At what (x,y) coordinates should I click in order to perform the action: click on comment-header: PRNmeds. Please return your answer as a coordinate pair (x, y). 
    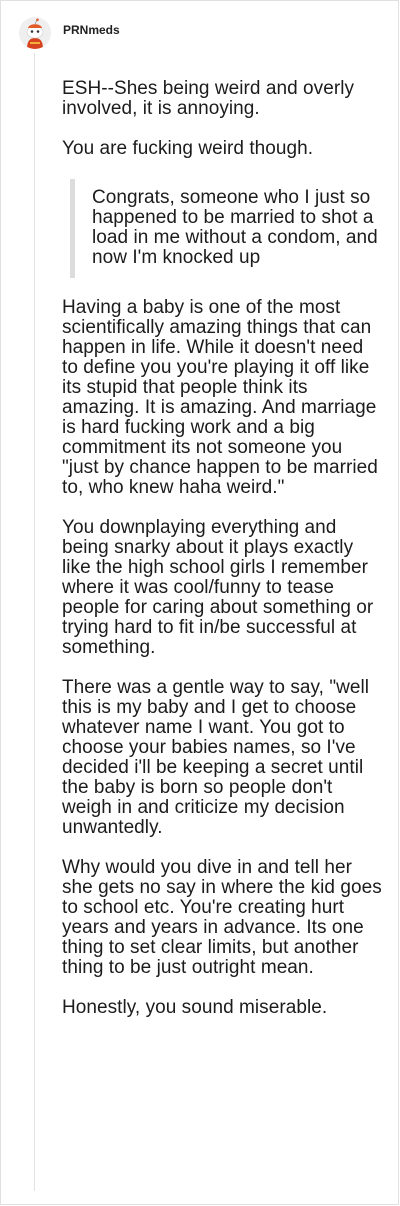
    Looking at the image, I should click on (69, 33).